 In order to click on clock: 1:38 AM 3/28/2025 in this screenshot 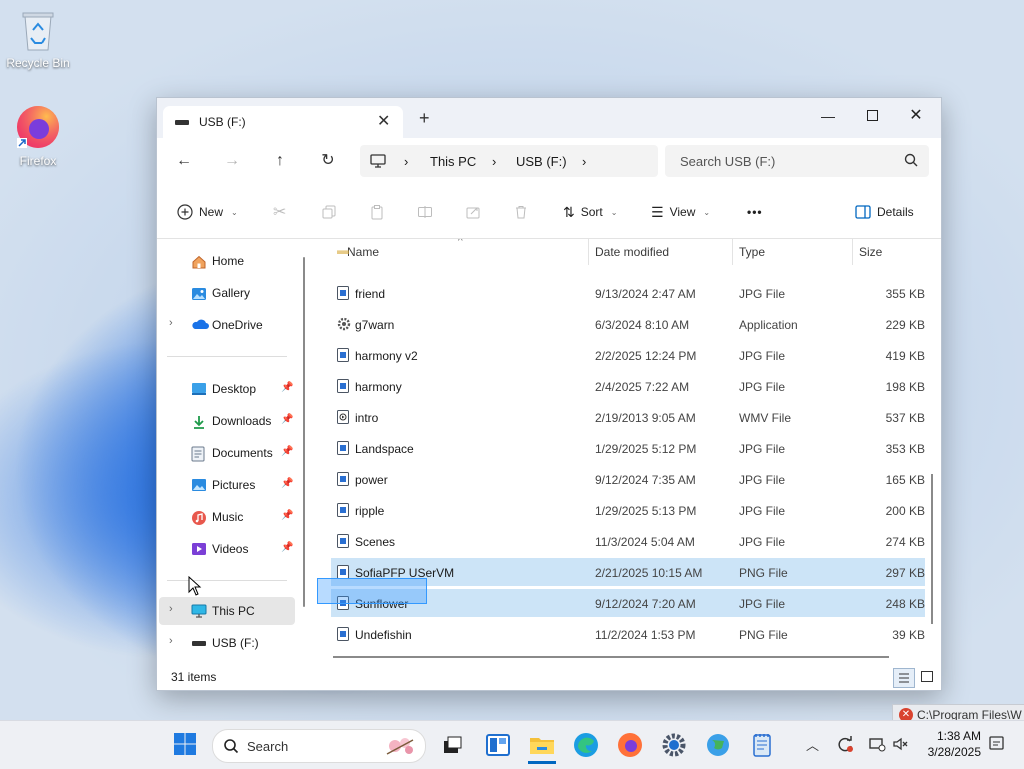, I will do `click(948, 744)`.